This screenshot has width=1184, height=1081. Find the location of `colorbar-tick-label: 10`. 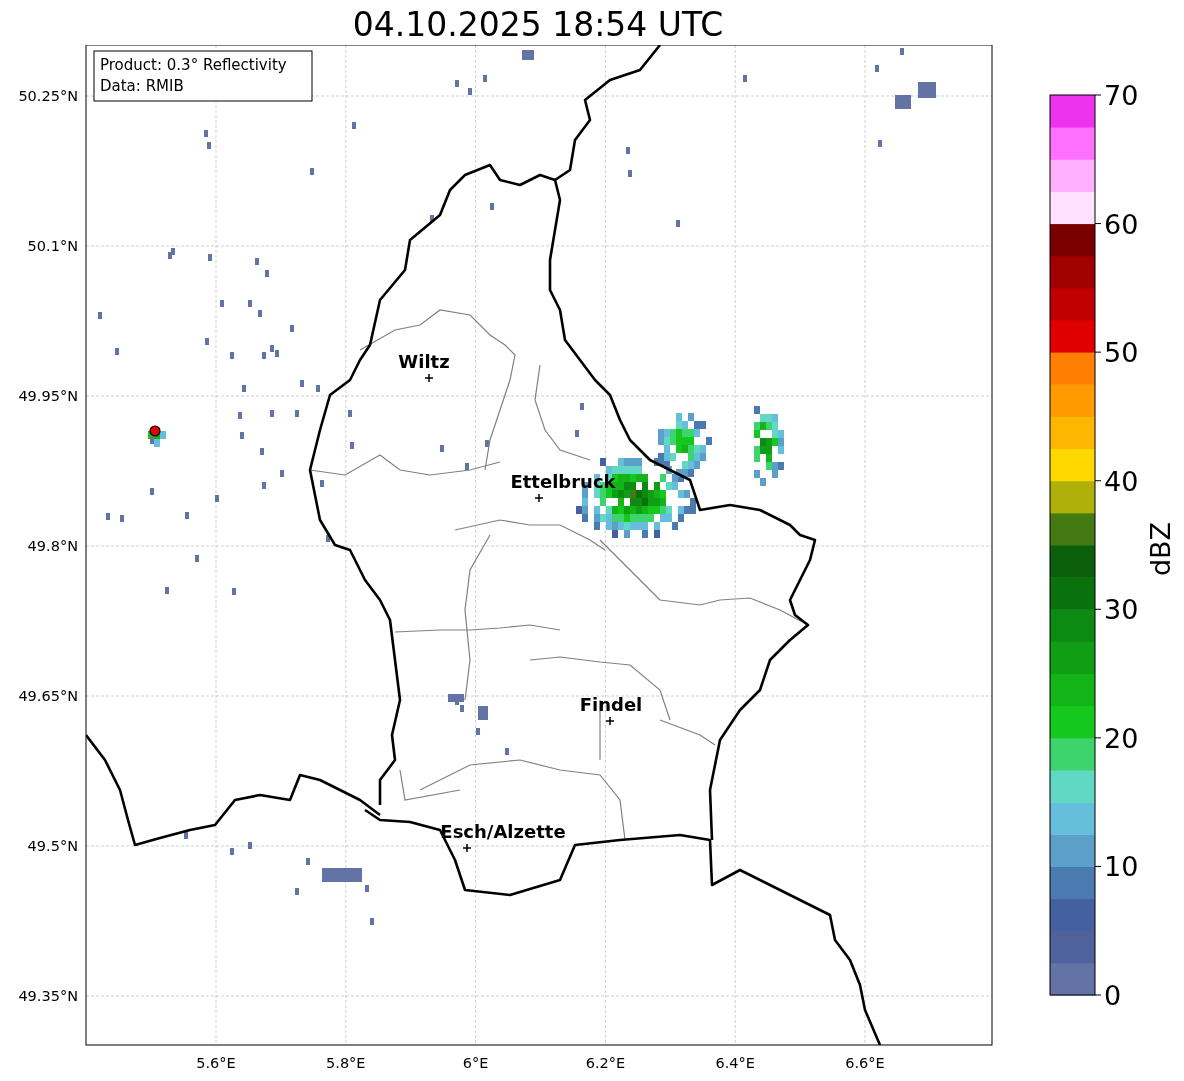

colorbar-tick-label: 10 is located at coordinates (1121, 867).